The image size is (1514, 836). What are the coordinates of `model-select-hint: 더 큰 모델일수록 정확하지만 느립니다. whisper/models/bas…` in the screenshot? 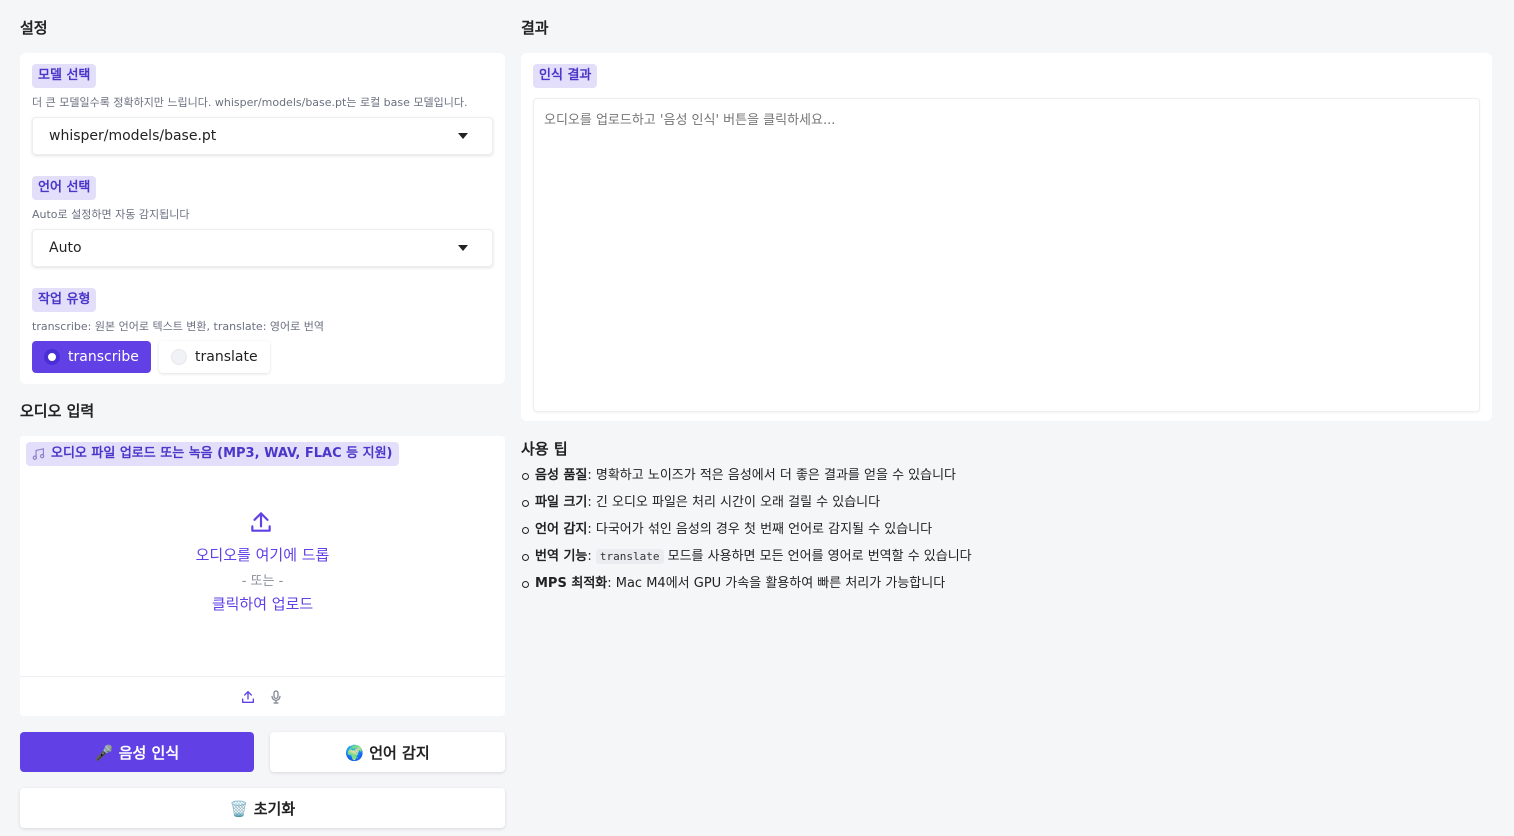 It's located at (250, 102).